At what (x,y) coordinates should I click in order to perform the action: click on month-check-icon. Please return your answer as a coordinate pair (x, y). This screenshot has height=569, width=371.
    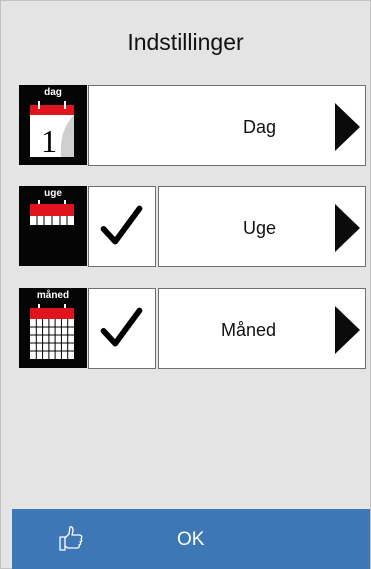
    Looking at the image, I should click on (121, 327).